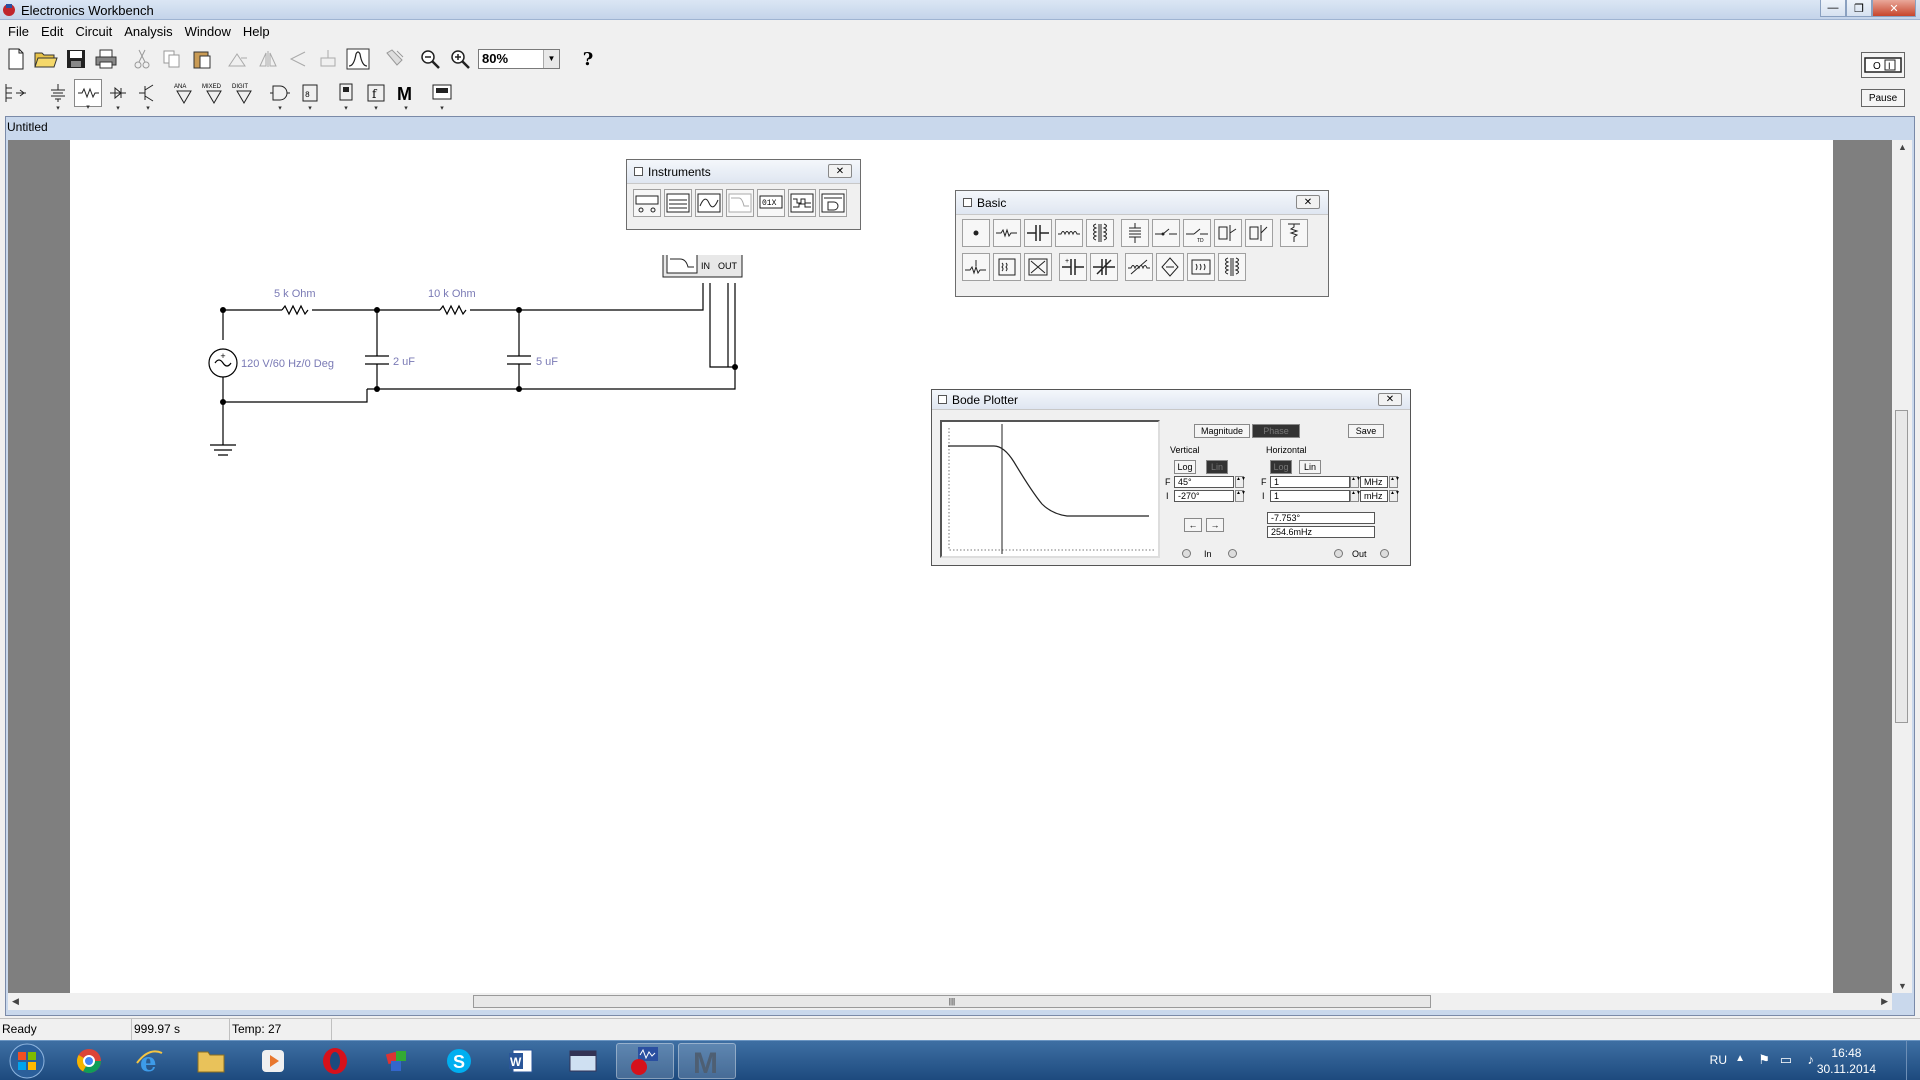 The image size is (1920, 1080). What do you see at coordinates (1374, 482) in the screenshot?
I see `horizontal-final-unit: MHz` at bounding box center [1374, 482].